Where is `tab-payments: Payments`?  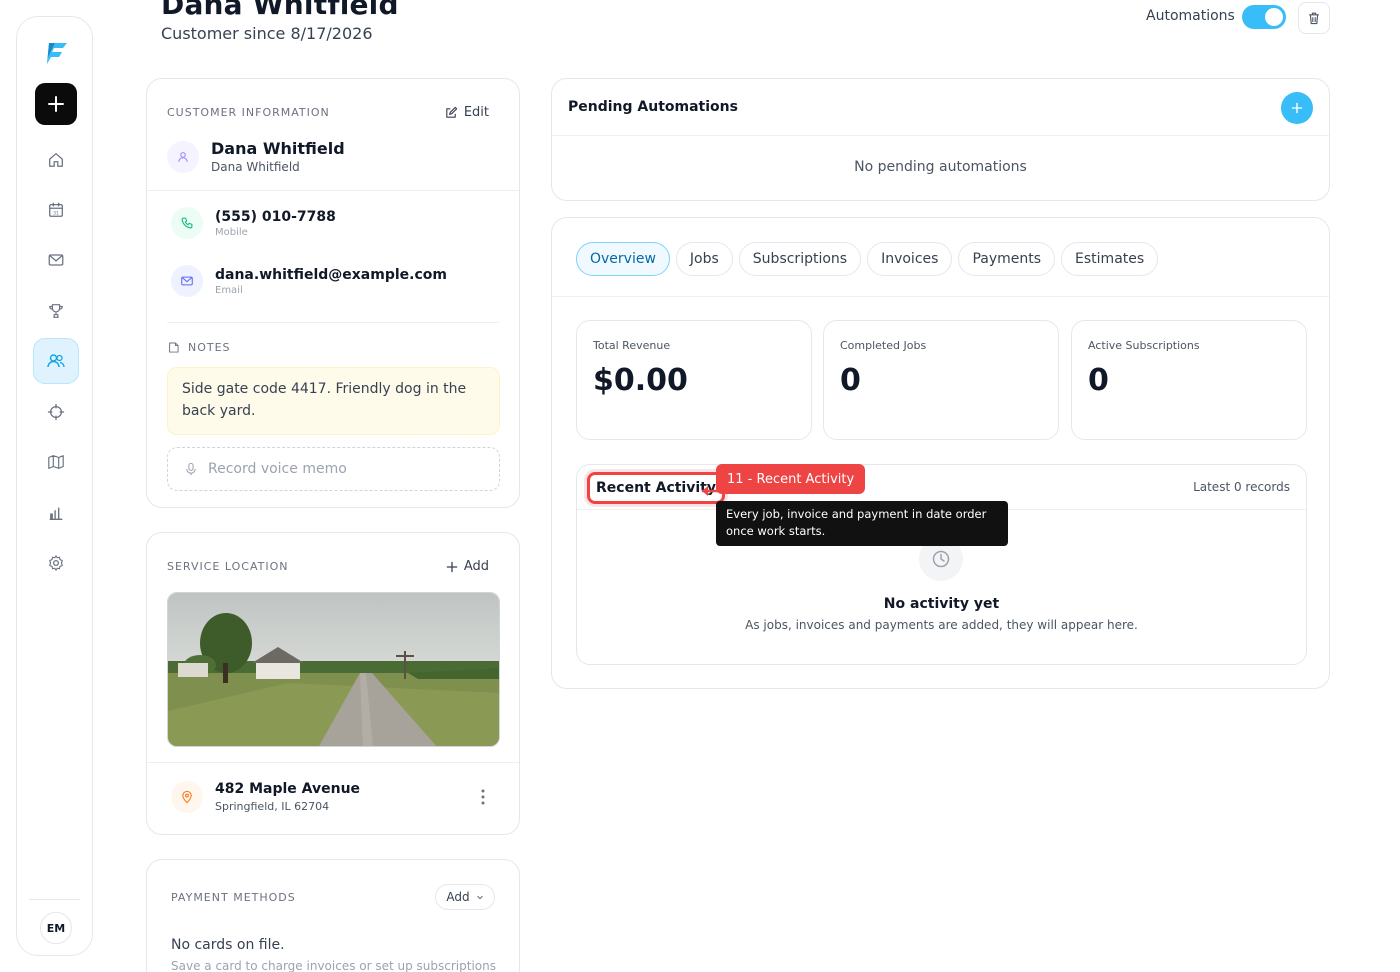
tab-payments: Payments is located at coordinates (1007, 259).